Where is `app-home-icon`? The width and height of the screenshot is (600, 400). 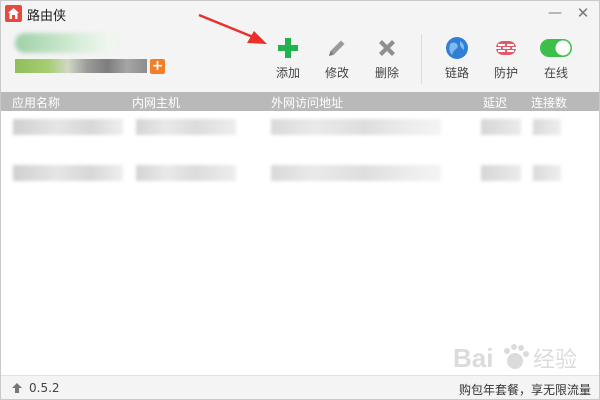 app-home-icon is located at coordinates (13, 13).